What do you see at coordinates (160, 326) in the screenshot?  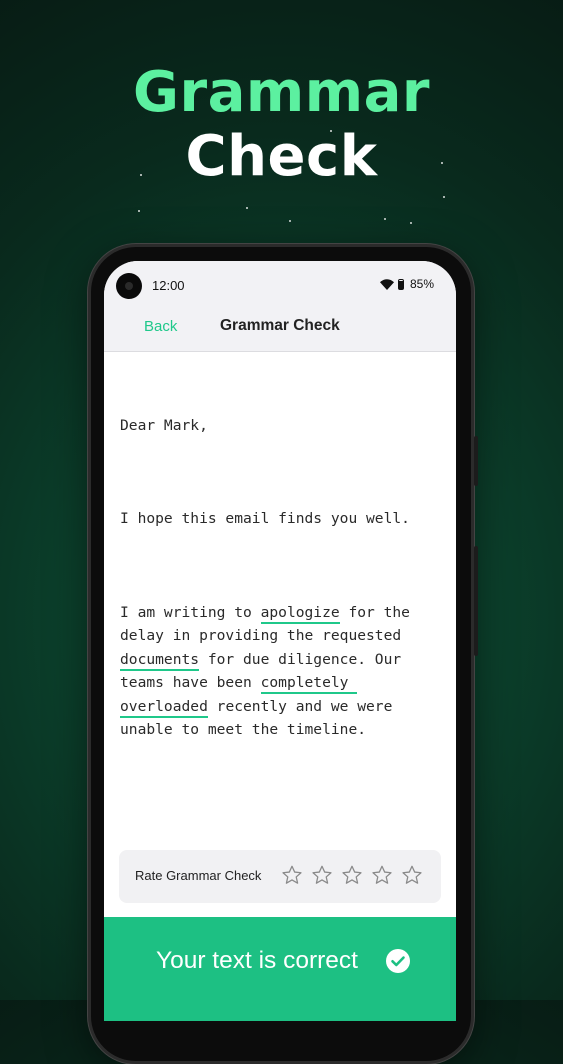 I see `back-button: Back` at bounding box center [160, 326].